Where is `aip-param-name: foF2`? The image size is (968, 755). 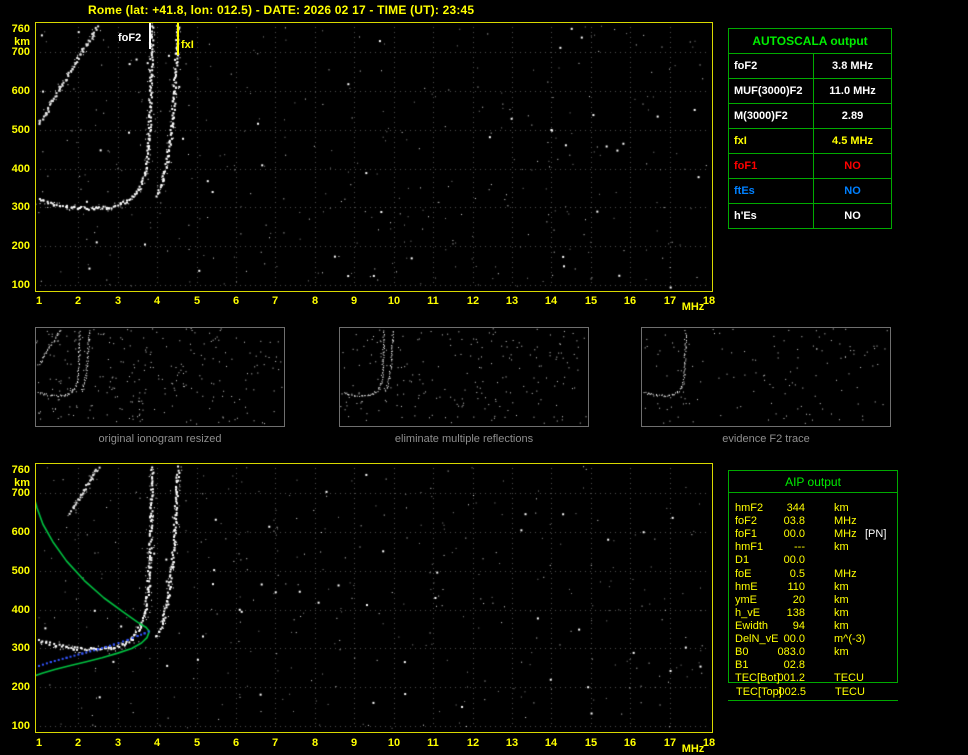 aip-param-name: foF2 is located at coordinates (746, 521).